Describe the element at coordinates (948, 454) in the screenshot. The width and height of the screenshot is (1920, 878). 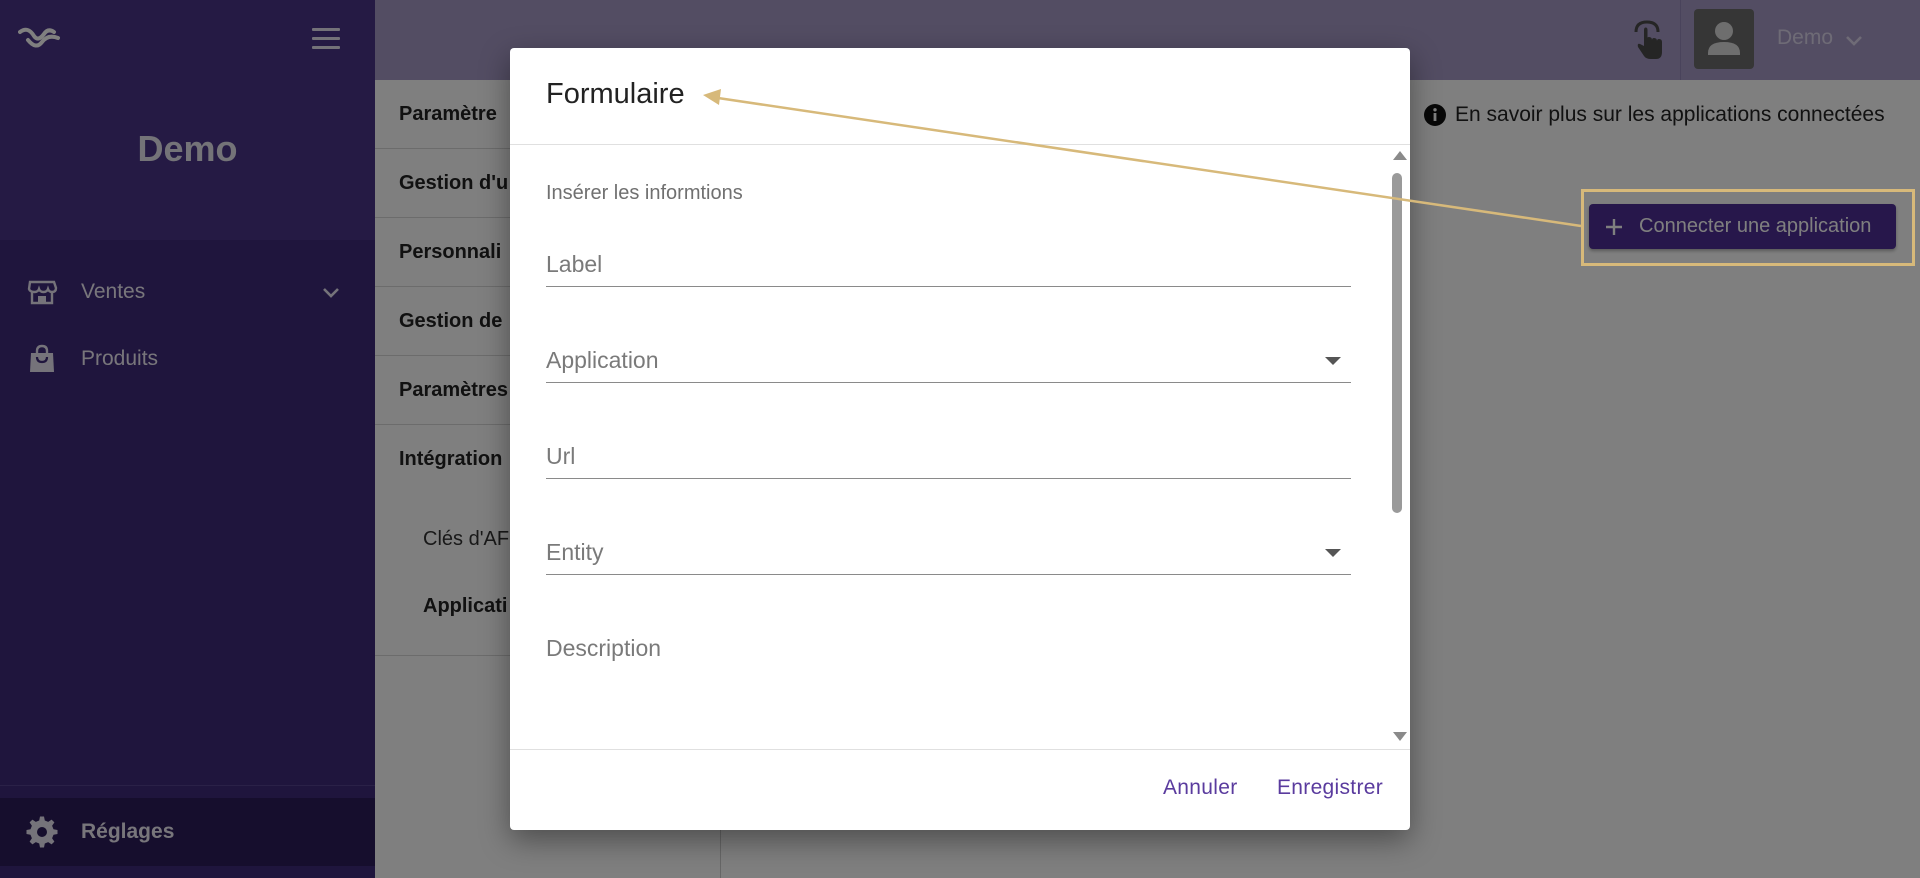
I see `url-field: Url` at that location.